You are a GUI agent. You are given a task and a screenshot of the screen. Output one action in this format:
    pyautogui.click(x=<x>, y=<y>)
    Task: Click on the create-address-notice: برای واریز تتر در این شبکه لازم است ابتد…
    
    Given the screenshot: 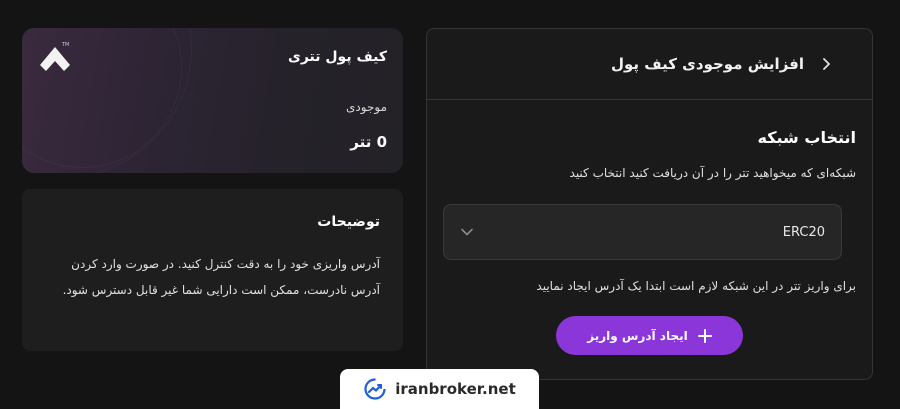 What is the action you would take?
    pyautogui.click(x=696, y=286)
    